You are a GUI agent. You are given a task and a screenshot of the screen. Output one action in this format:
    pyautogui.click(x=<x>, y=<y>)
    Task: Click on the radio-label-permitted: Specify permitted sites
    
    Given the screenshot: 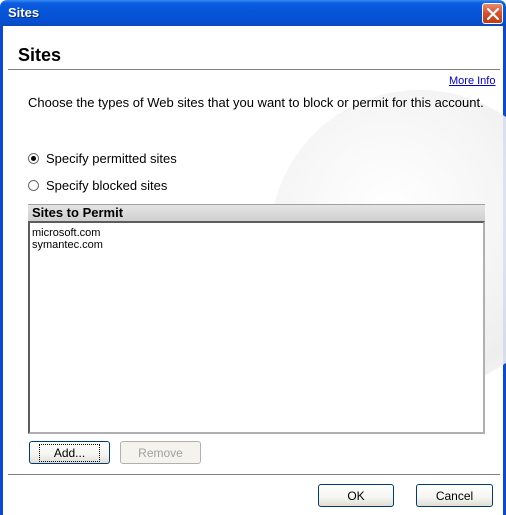 What is the action you would take?
    pyautogui.click(x=111, y=158)
    